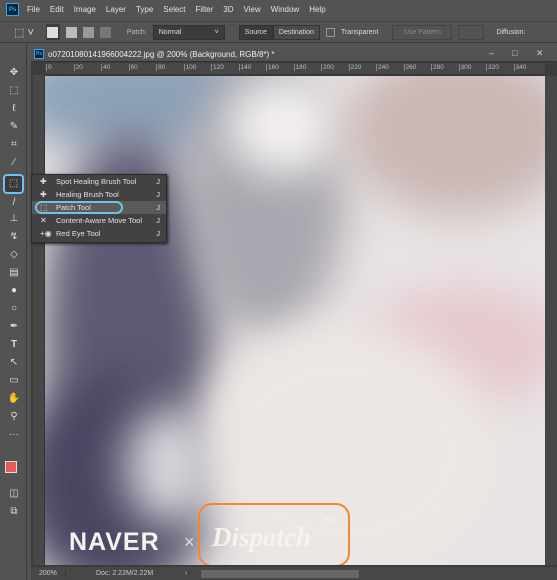  I want to click on menu-image: Image, so click(85, 9).